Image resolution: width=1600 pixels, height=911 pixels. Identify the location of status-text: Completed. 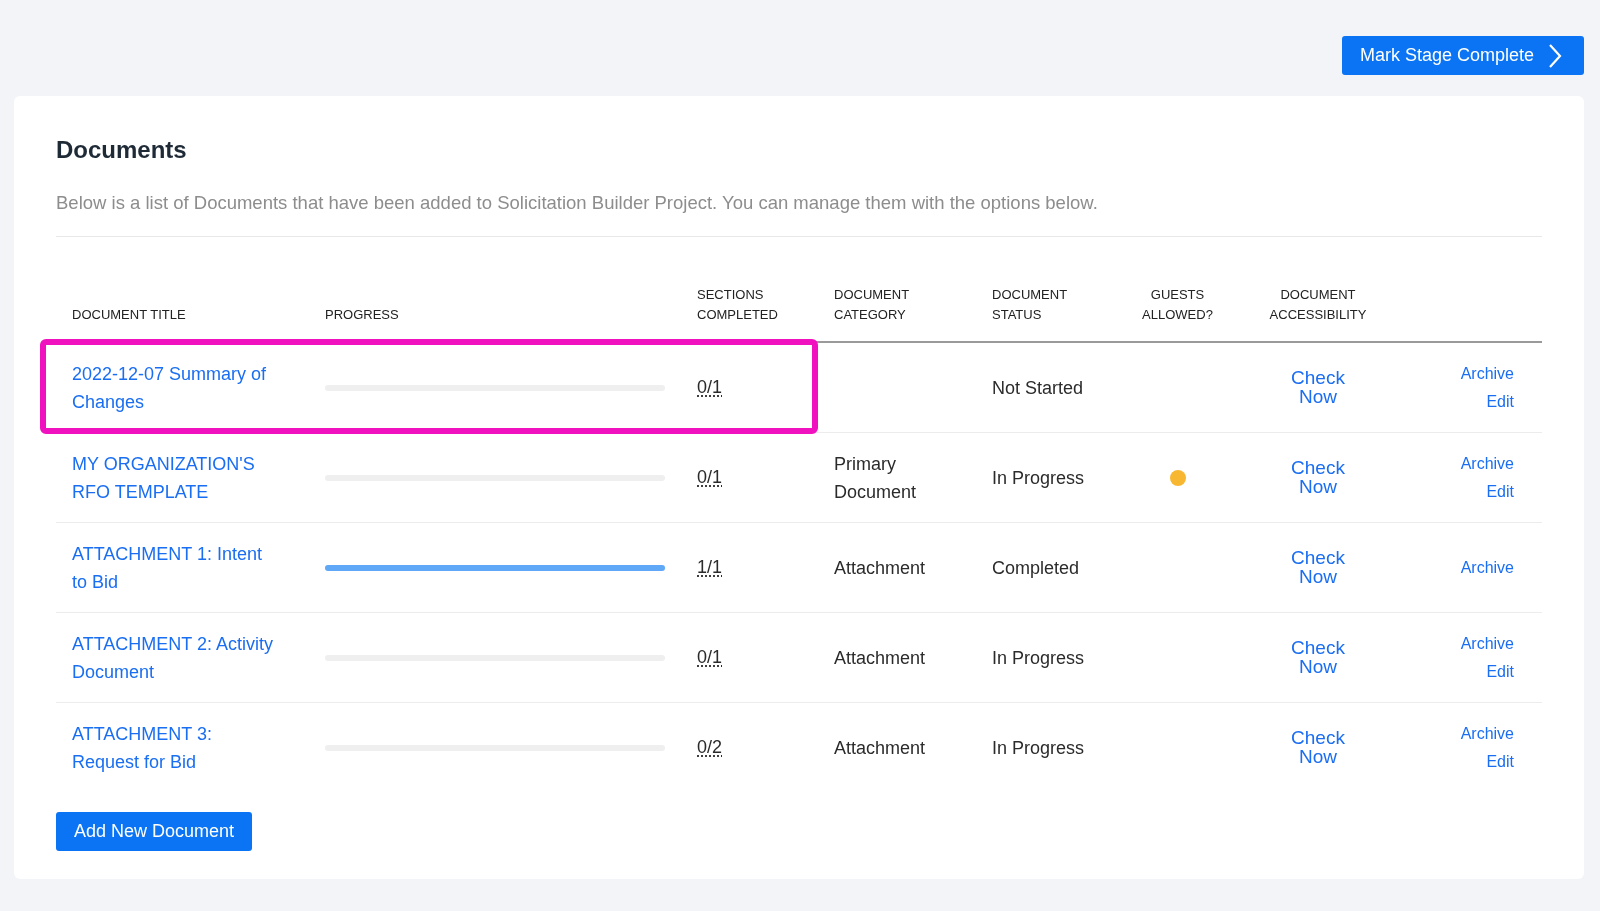
(1036, 568).